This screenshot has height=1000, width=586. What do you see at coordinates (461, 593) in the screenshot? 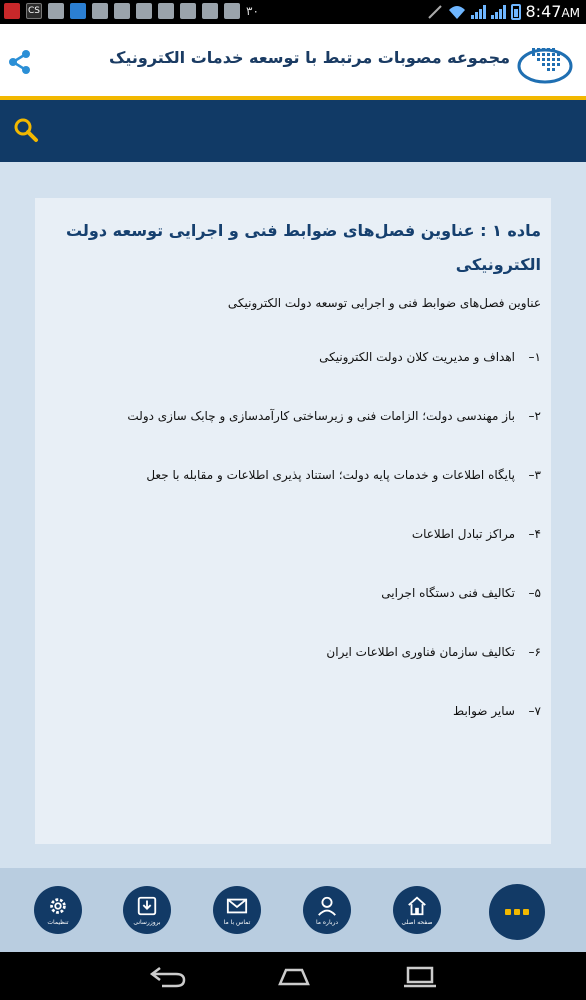
I see `list-item: ۵–تکالیف فنی دستگاه اجرایی` at bounding box center [461, 593].